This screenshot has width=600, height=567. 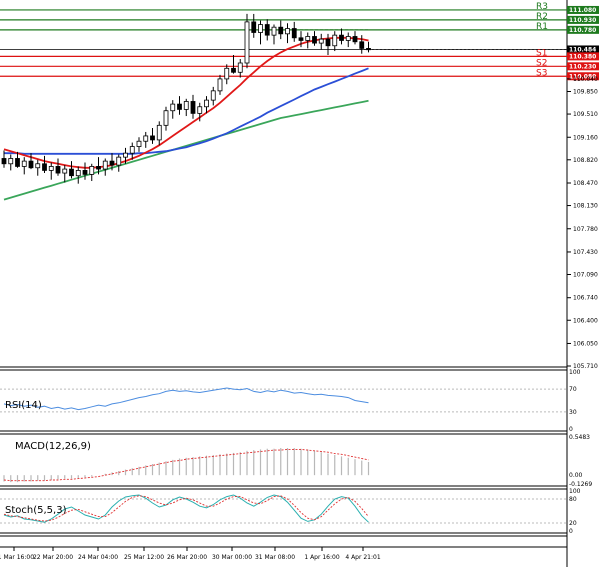 I want to click on price-tick-label: 106.400, so click(x=585, y=320).